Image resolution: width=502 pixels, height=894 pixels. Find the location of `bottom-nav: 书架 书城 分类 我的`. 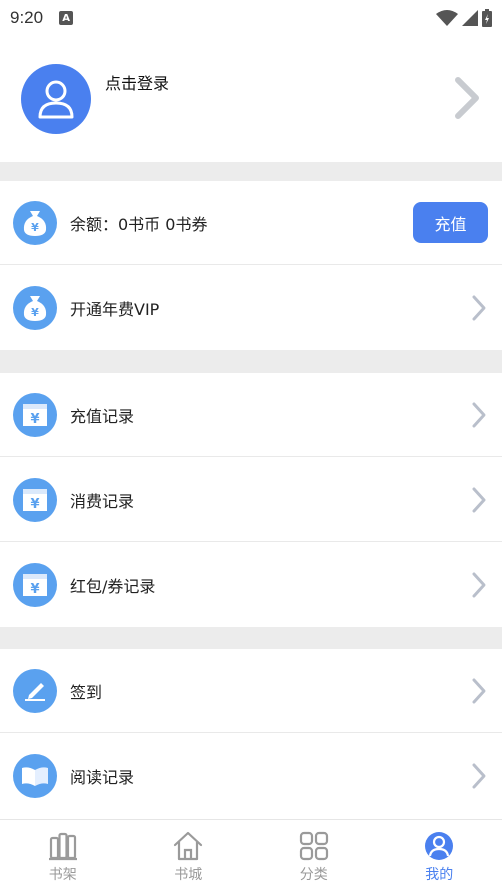

bottom-nav: 书架 书城 分类 我的 is located at coordinates (251, 856).